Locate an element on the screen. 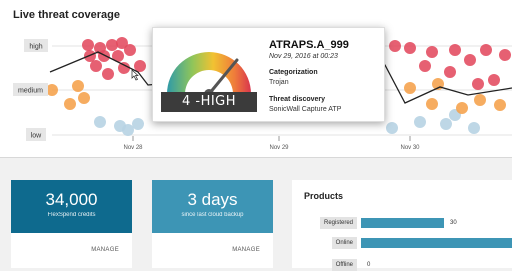  svg-text: medium is located at coordinates (30, 91).